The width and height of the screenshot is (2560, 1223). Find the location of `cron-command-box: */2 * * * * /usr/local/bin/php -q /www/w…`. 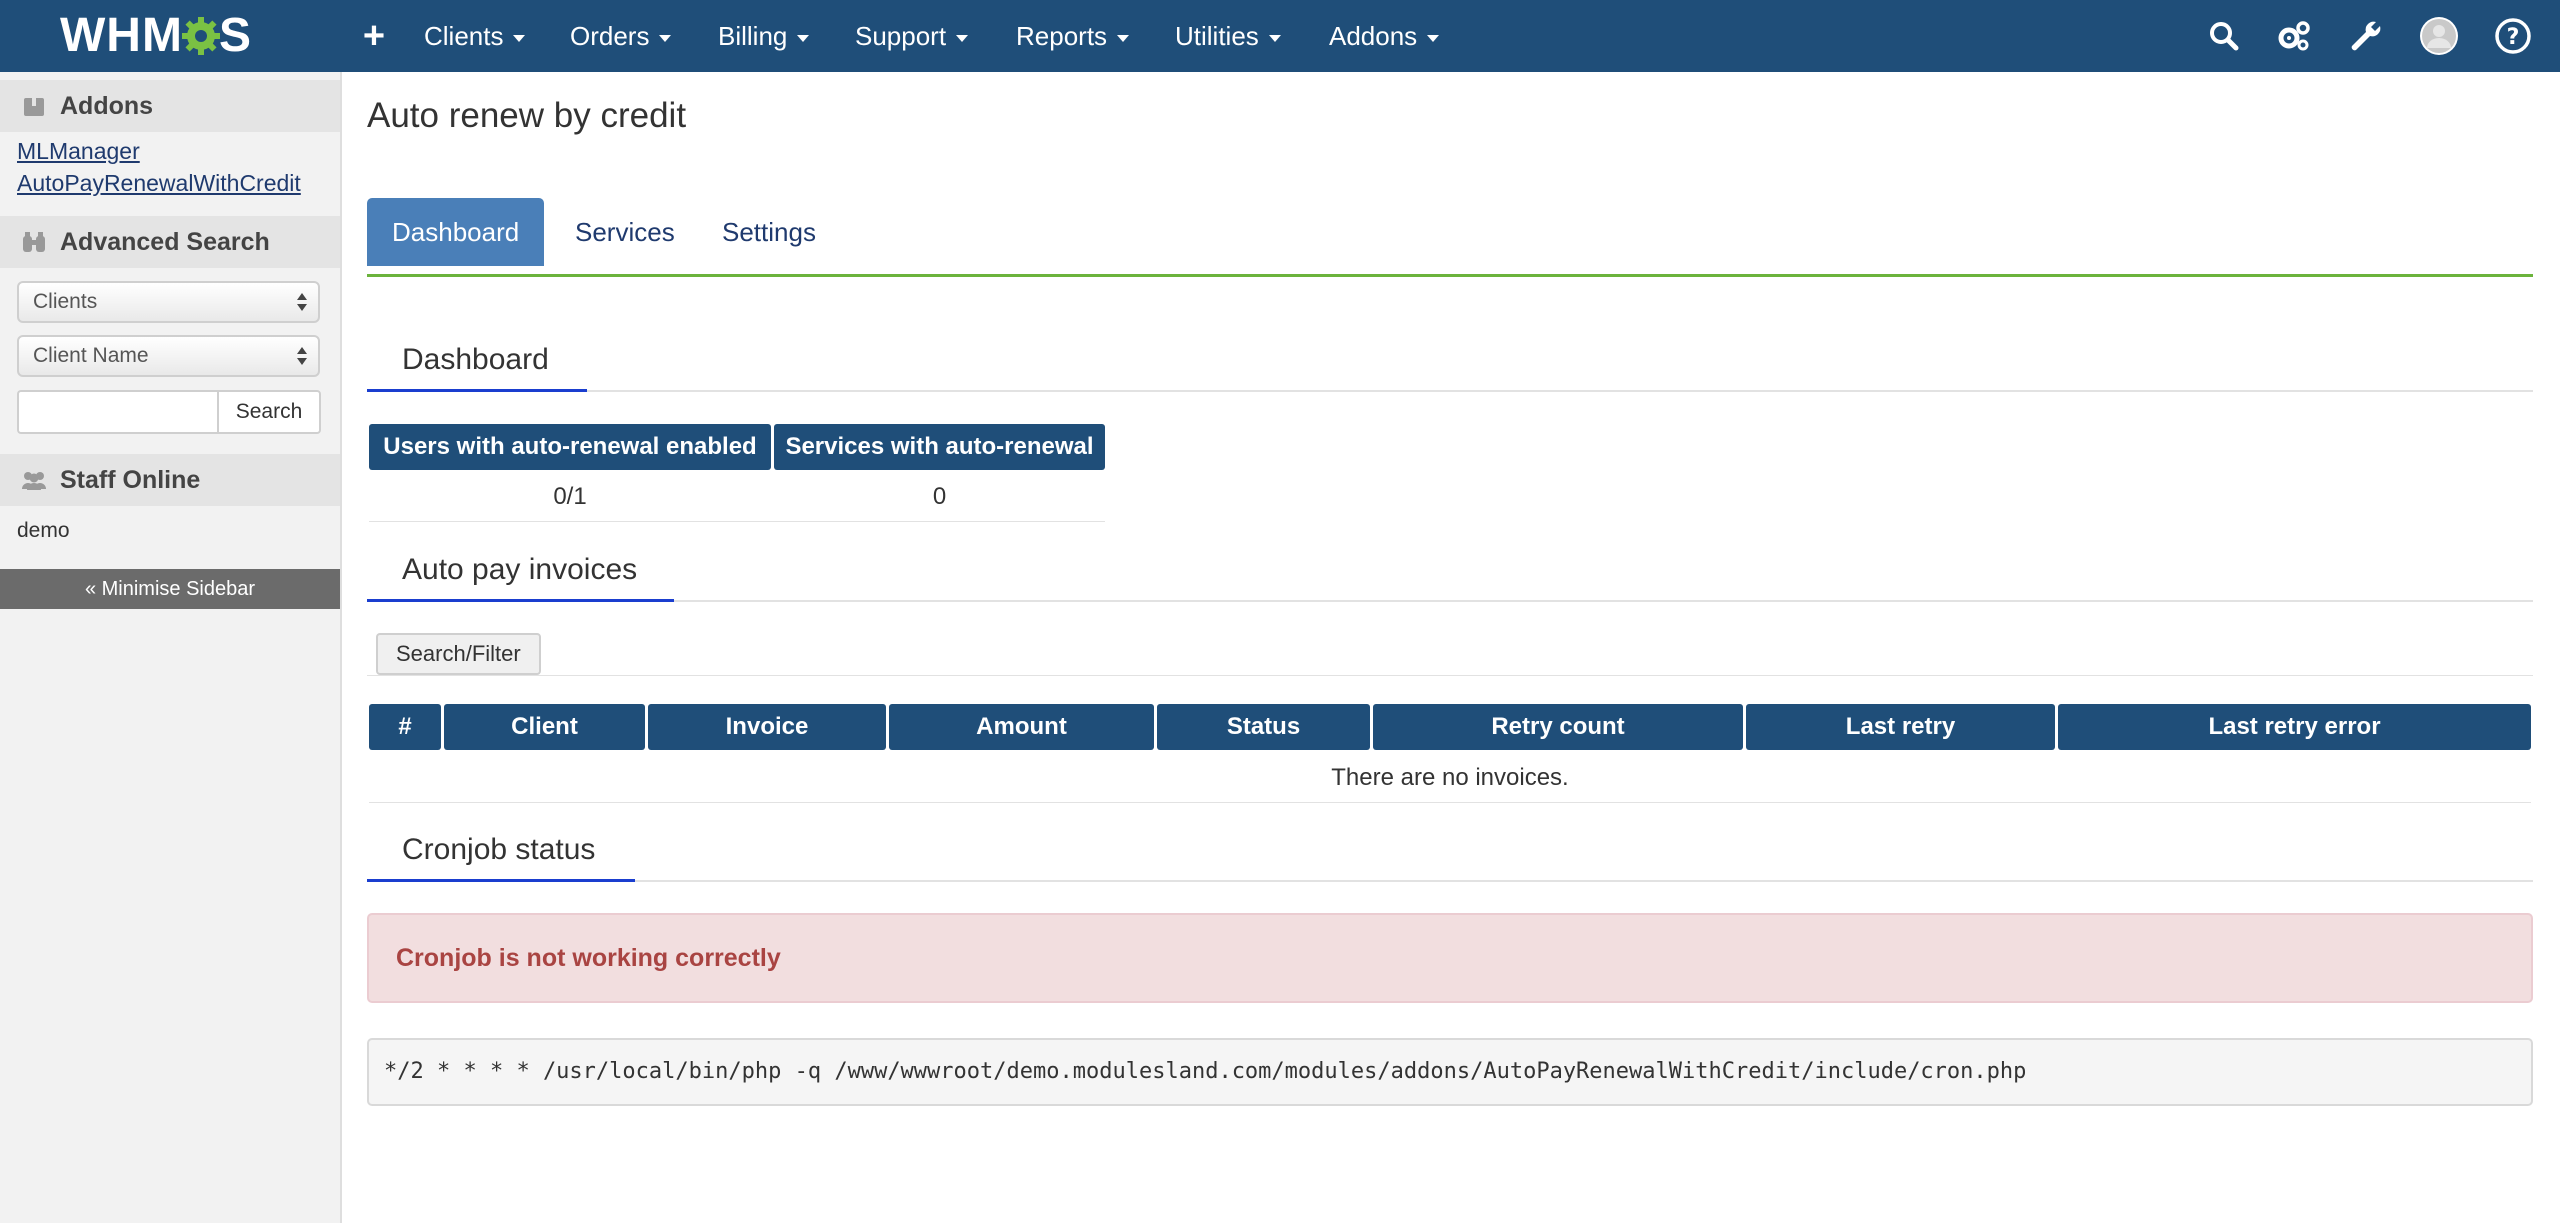

cron-command-box: */2 * * * * /usr/local/bin/php -q /www/w… is located at coordinates (1450, 1072).